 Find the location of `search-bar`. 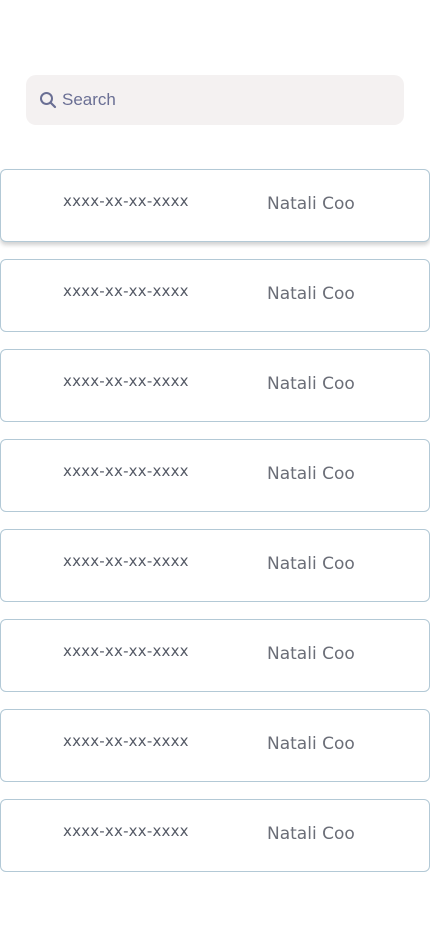

search-bar is located at coordinates (215, 100).